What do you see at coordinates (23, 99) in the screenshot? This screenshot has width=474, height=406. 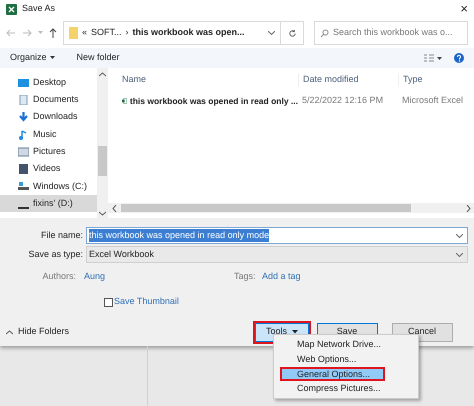 I see `document-icon` at bounding box center [23, 99].